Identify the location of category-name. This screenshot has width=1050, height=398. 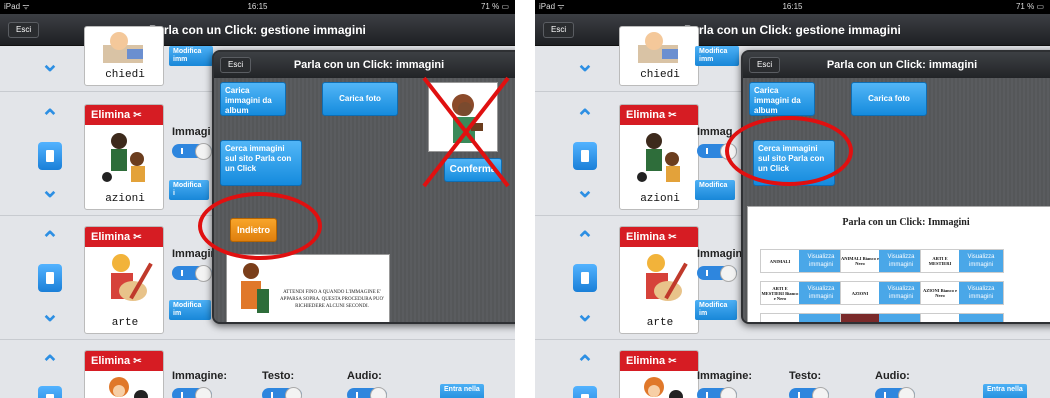
(940, 318).